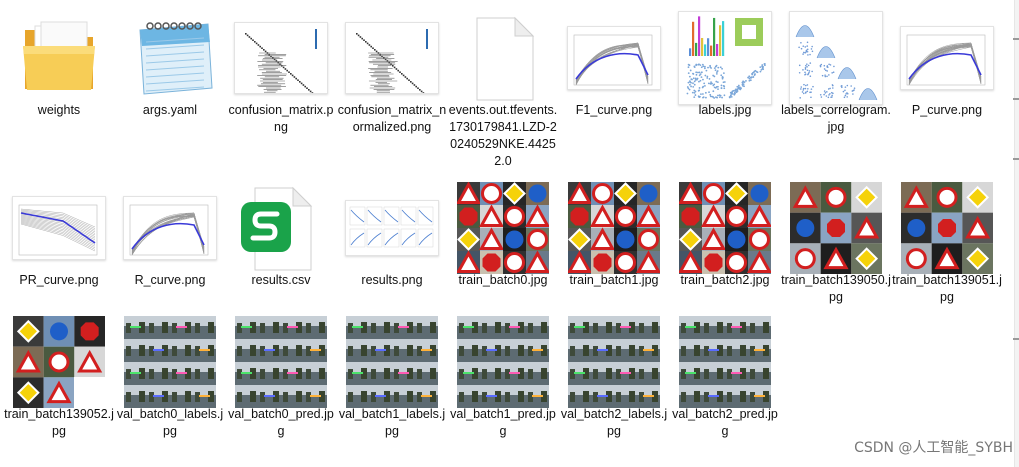 Image resolution: width=1019 pixels, height=467 pixels. Describe the element at coordinates (170, 58) in the screenshot. I see `notepad-icon` at that location.